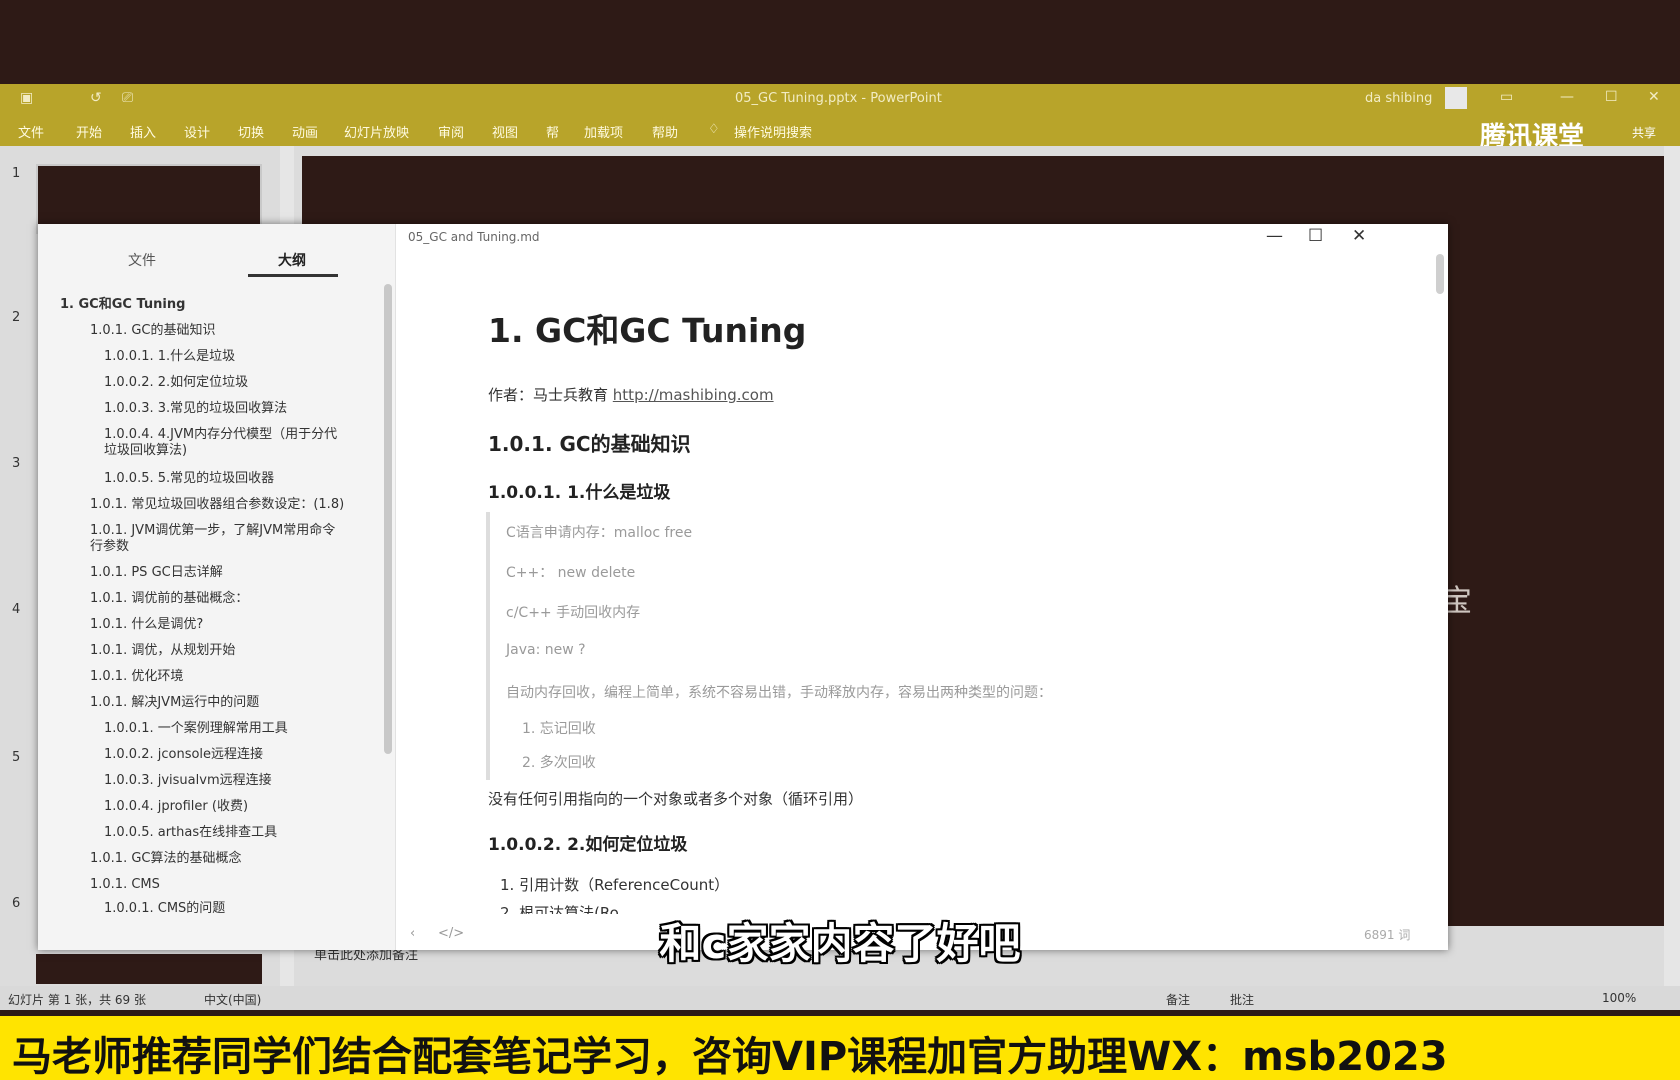  I want to click on zoom-level: 100%, so click(1619, 998).